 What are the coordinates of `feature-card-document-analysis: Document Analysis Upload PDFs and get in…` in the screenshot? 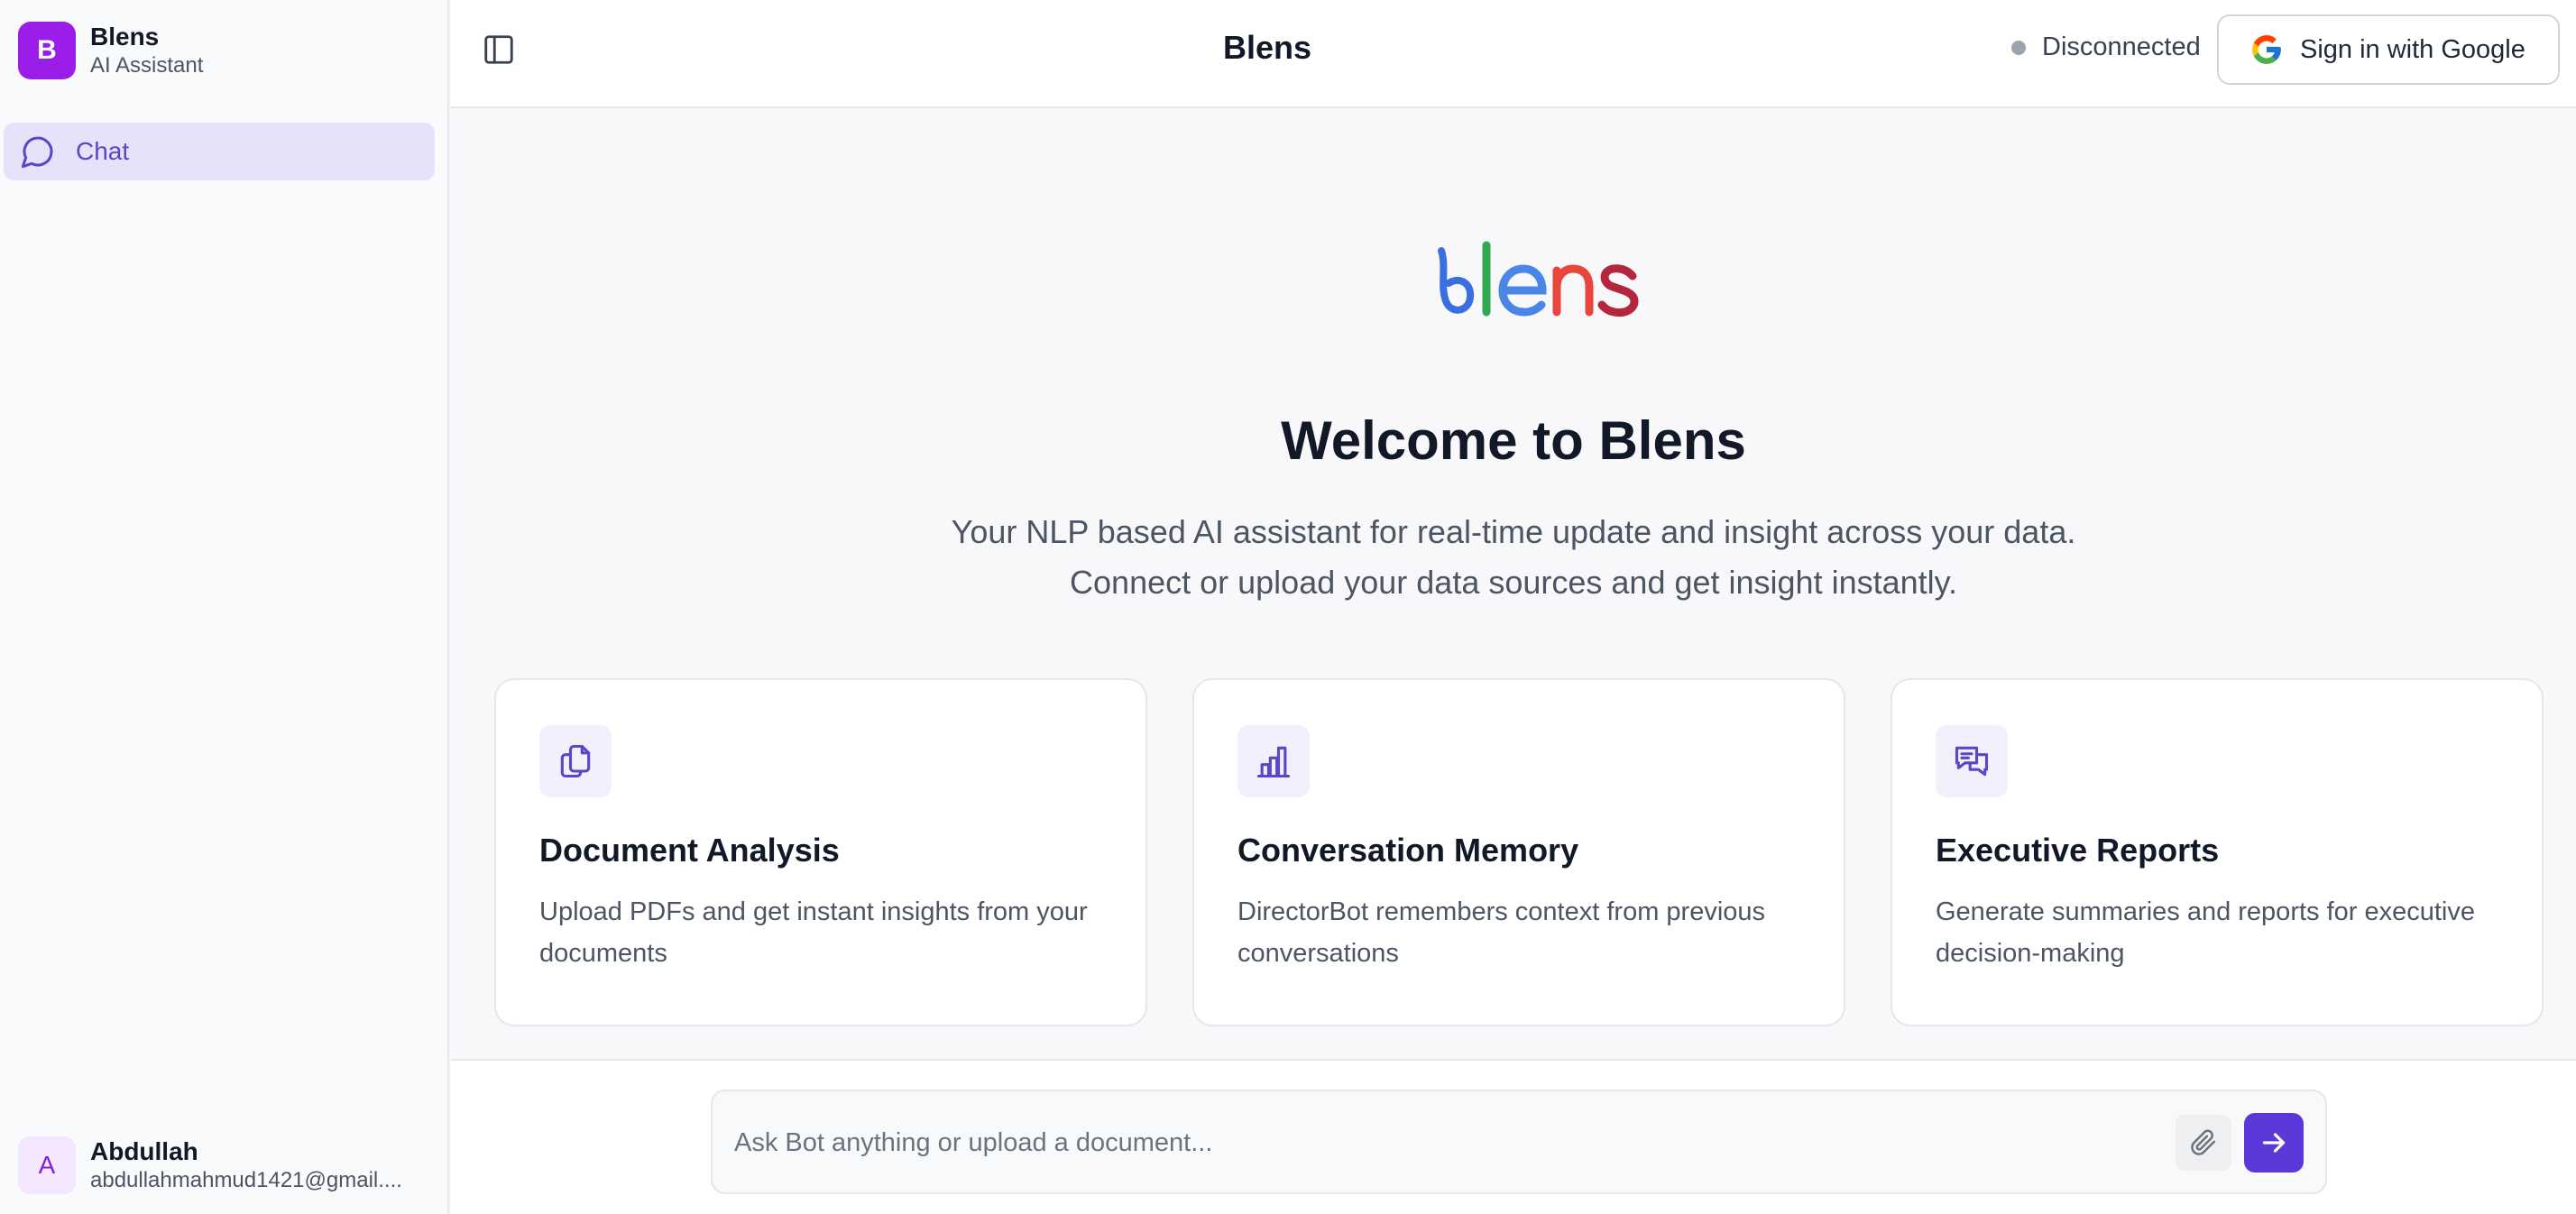 It's located at (820, 852).